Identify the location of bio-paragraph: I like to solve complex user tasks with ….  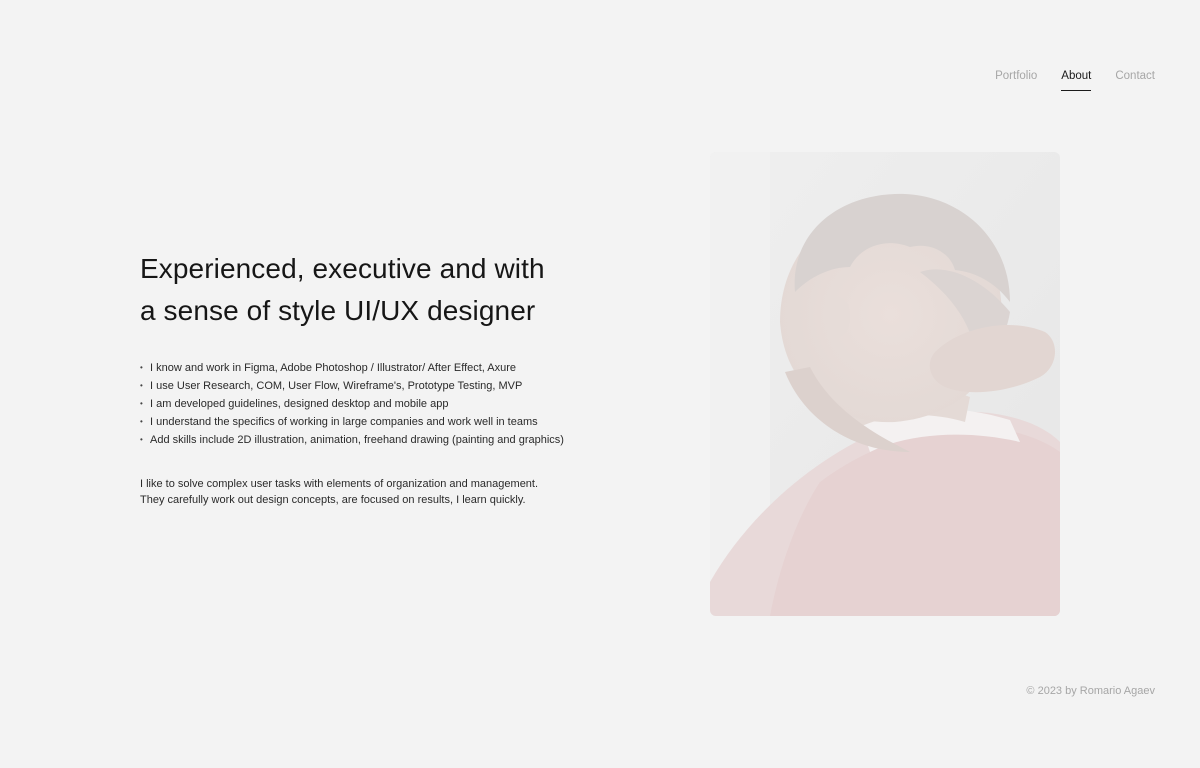
(360, 492).